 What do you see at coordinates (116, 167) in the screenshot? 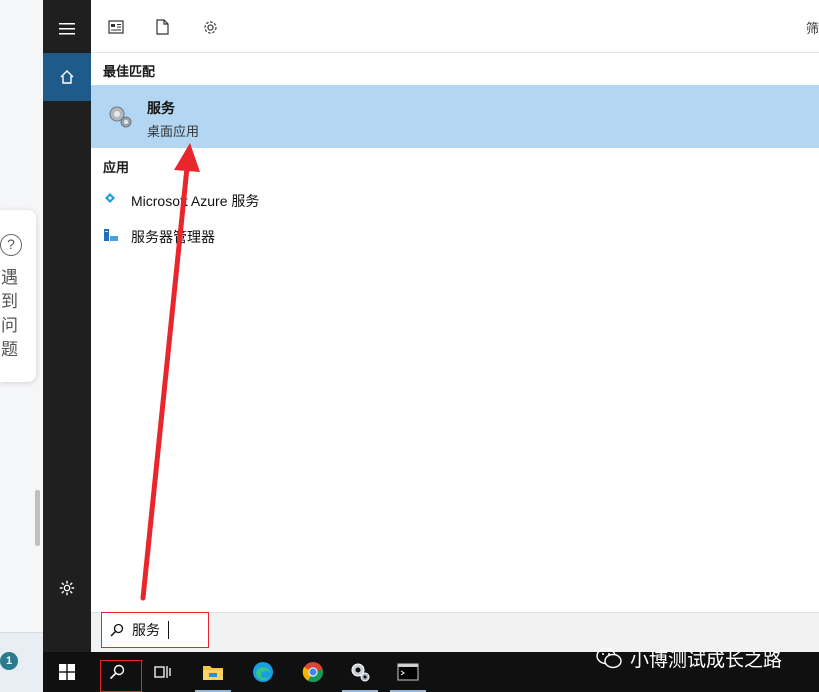
I see `apps-heading: 应用` at bounding box center [116, 167].